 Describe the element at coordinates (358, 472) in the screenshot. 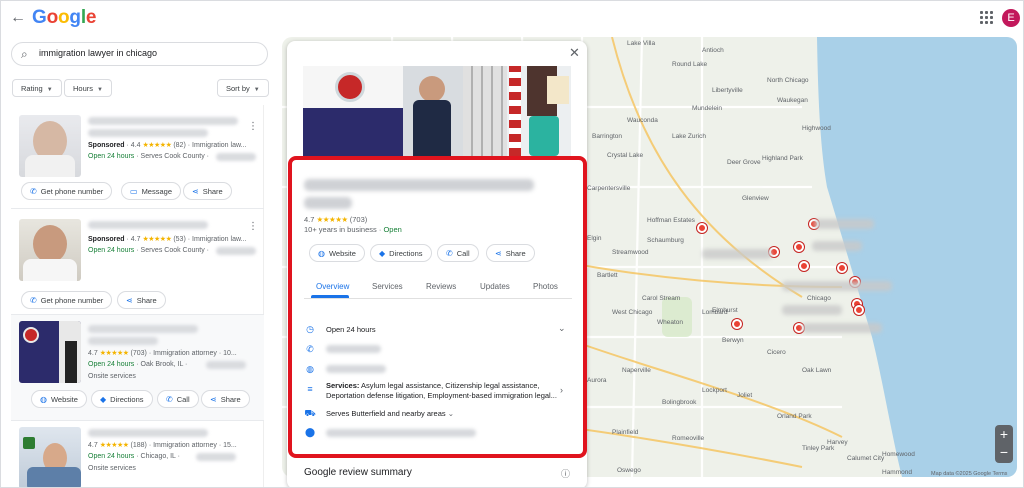

I see `review-summary-heading: Google review summary` at that location.